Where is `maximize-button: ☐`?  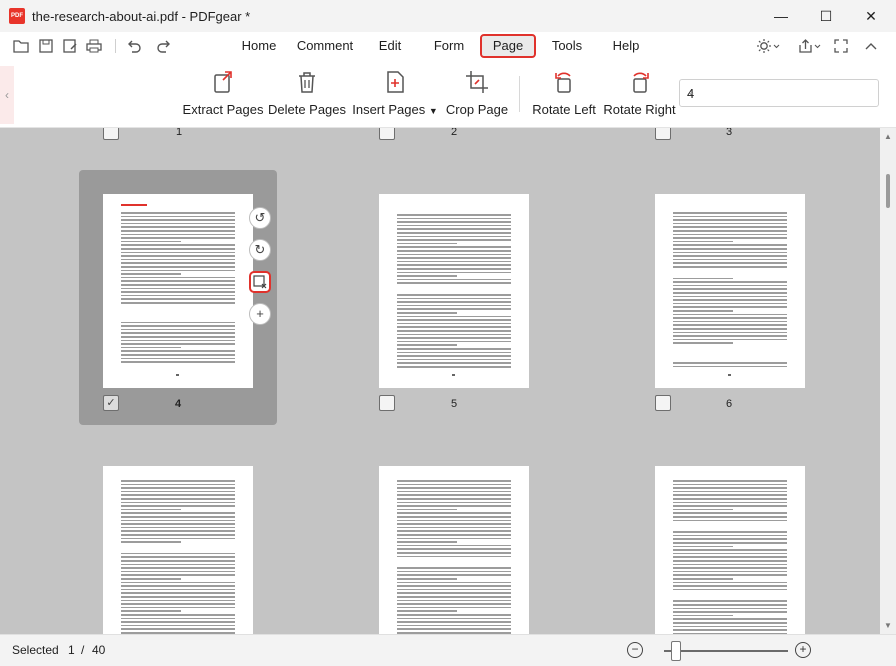 maximize-button: ☐ is located at coordinates (826, 16).